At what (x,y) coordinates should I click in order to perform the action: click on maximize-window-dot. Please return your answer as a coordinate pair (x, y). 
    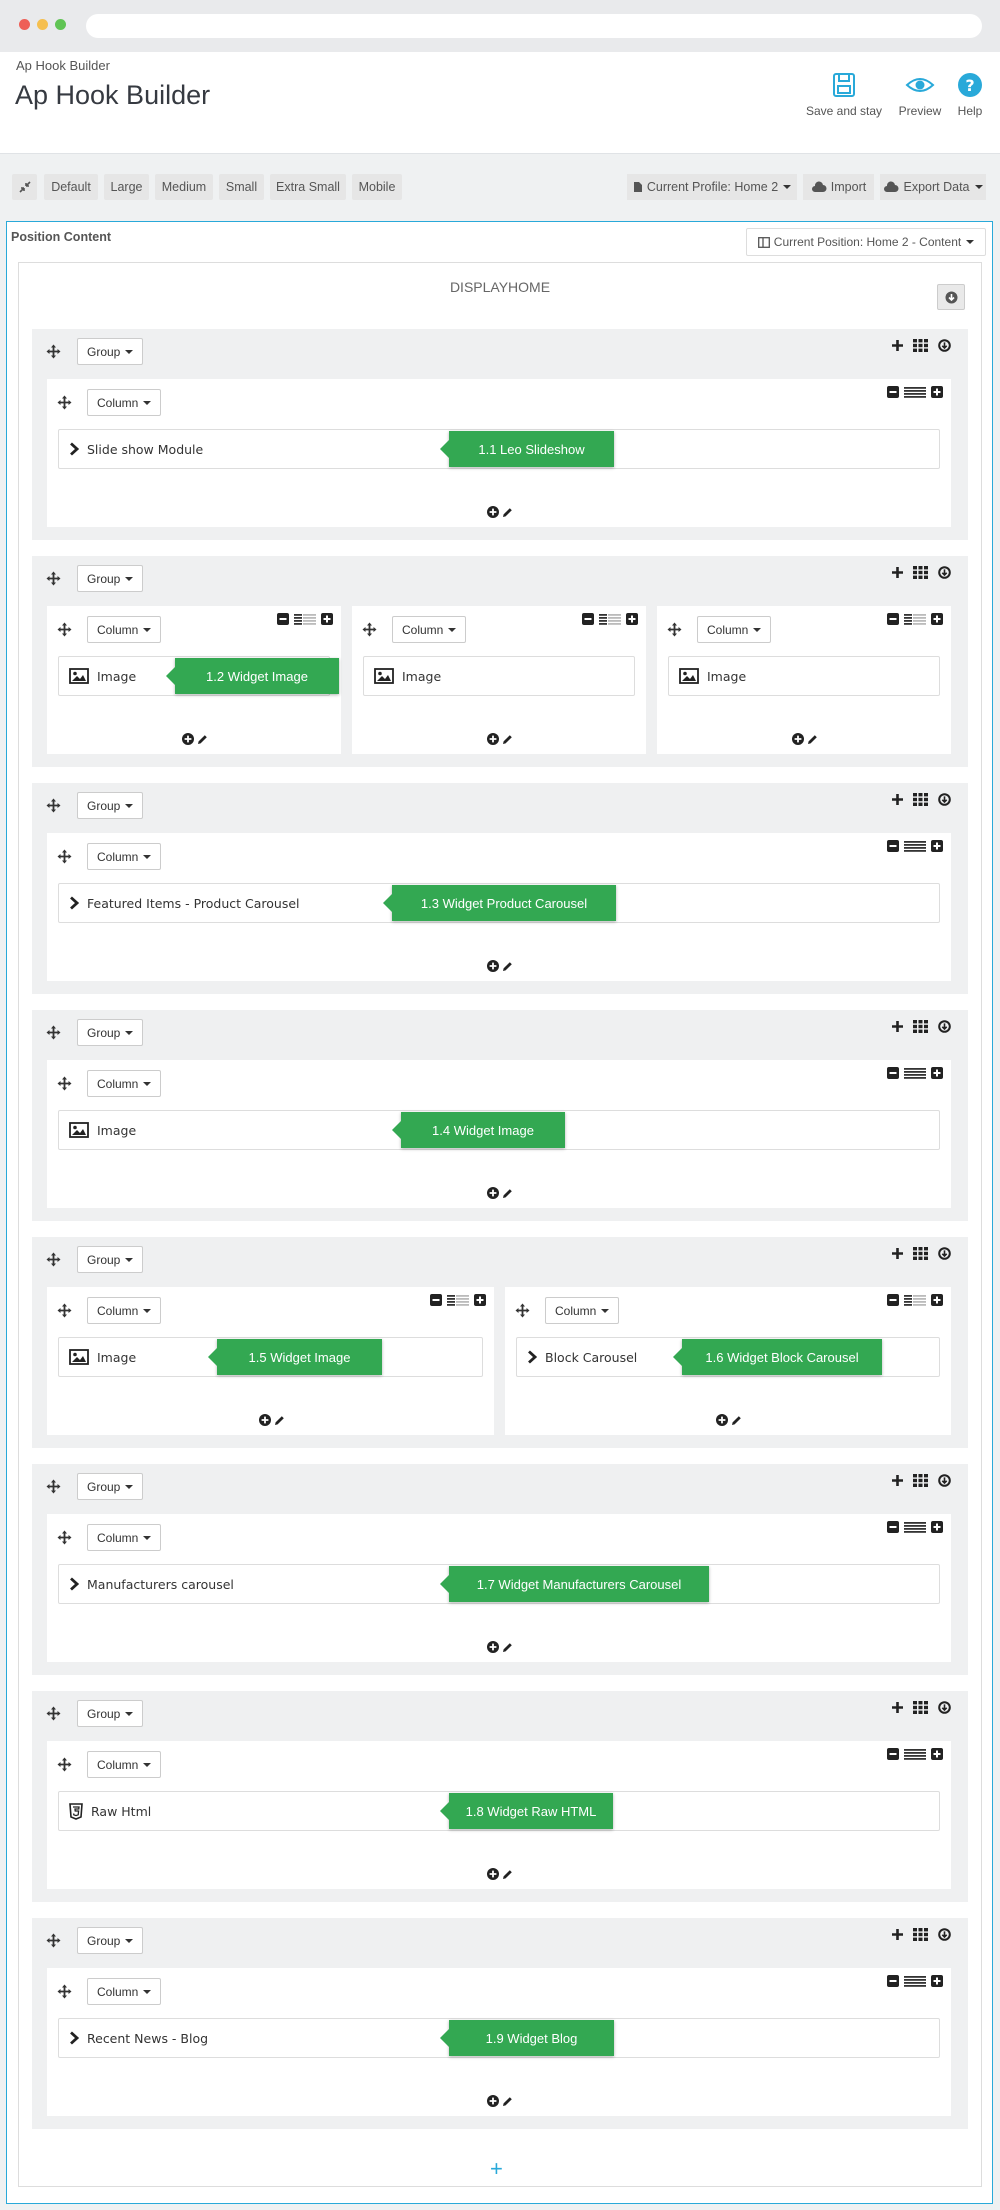
    Looking at the image, I should click on (60, 24).